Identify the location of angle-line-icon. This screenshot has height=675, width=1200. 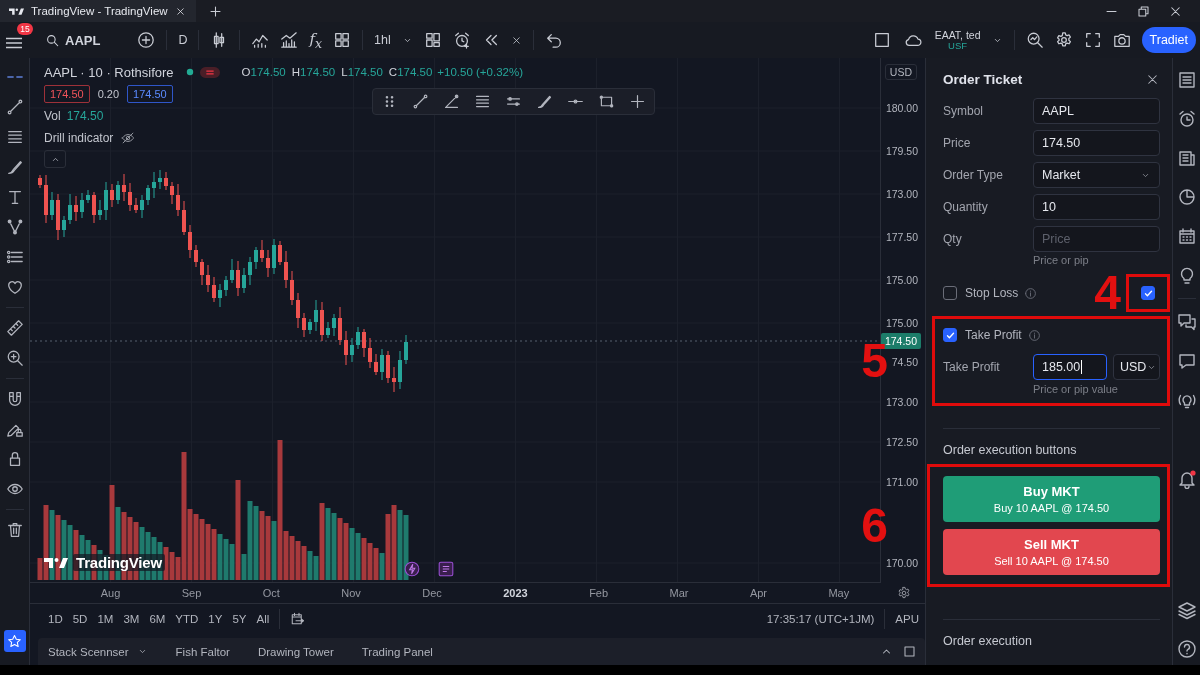
(451, 101).